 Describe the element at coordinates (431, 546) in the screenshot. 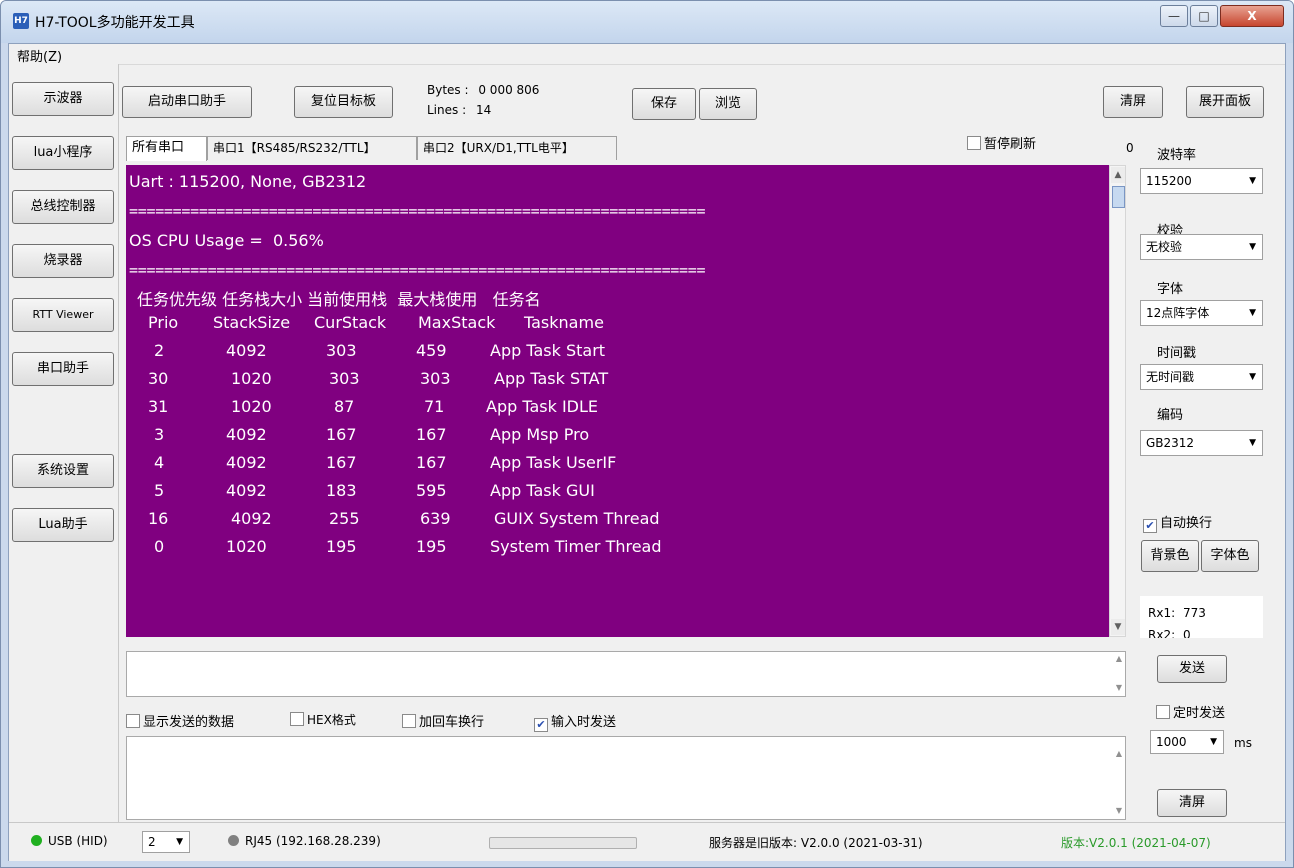

I see `task-maxstack: 195` at that location.